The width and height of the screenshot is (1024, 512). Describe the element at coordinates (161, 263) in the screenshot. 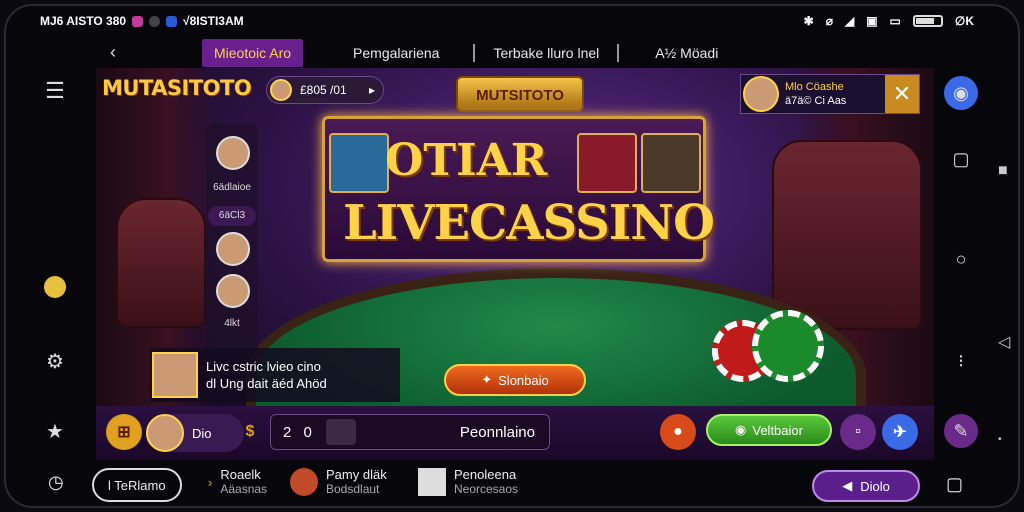

I see `lounge-chair` at that location.